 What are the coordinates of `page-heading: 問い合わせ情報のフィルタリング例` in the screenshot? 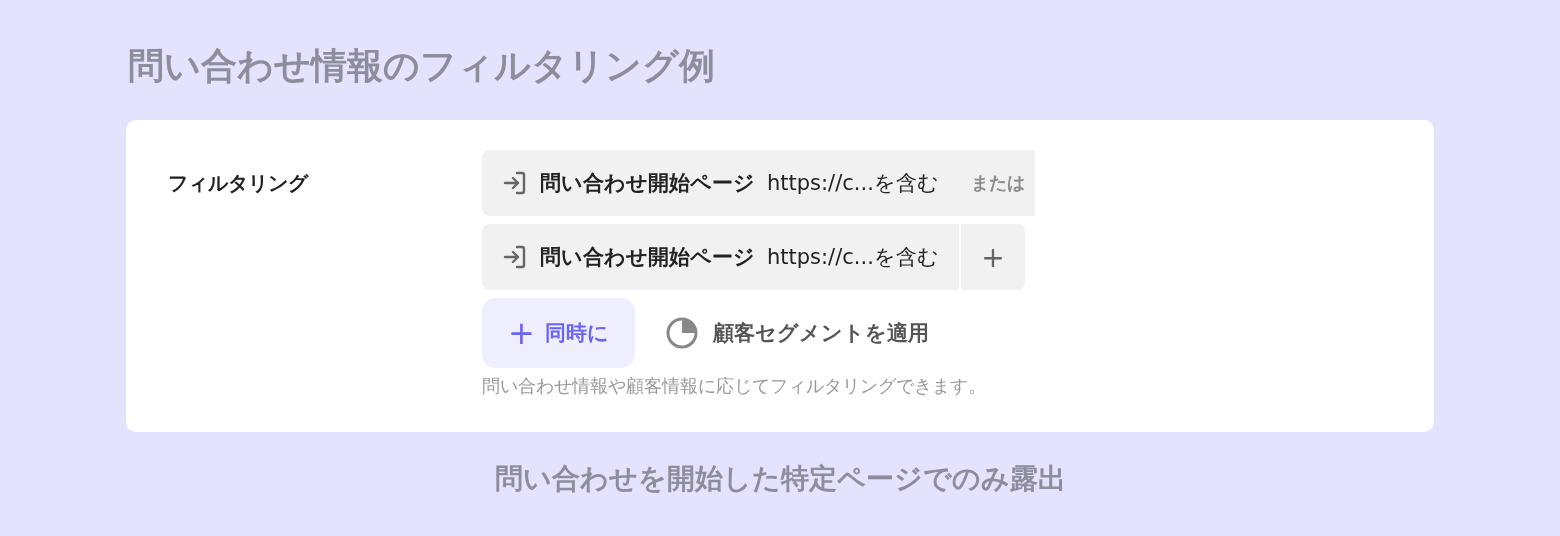 It's located at (422, 66).